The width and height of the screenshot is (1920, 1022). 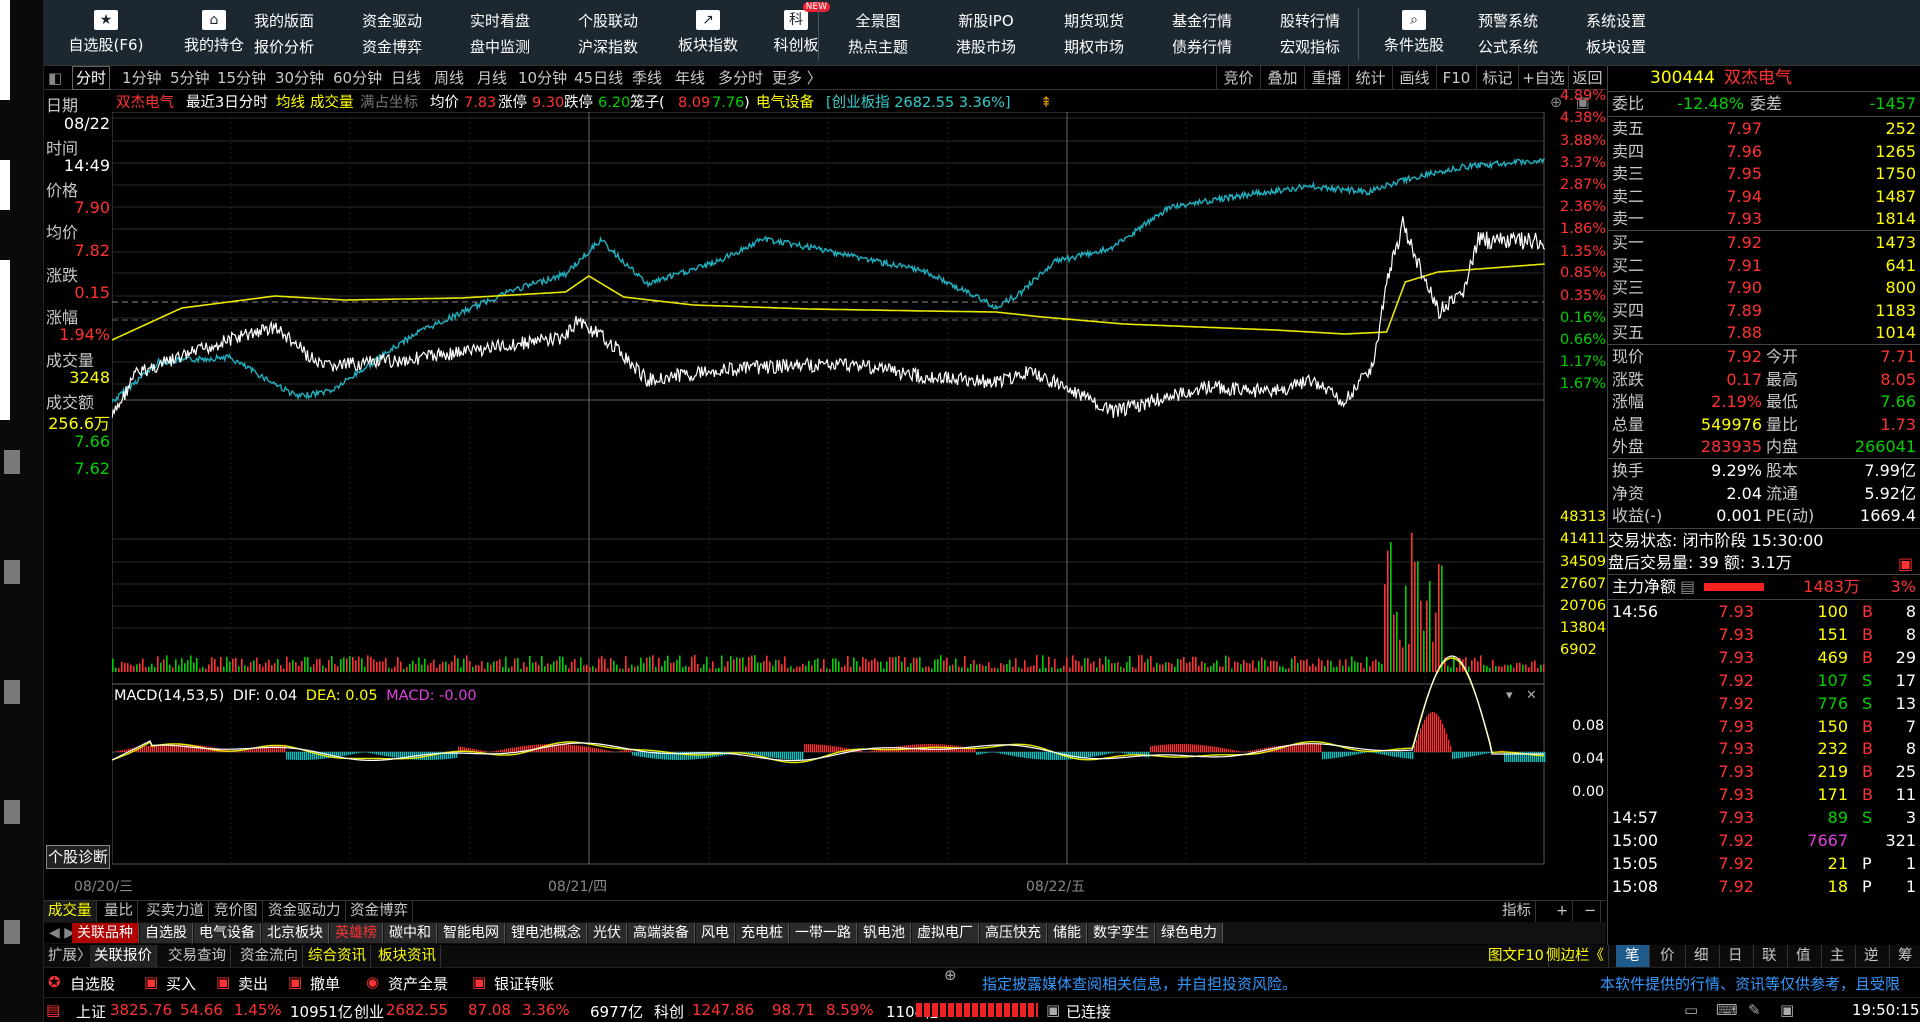 I want to click on menu-intraday-monitor: 盘中监测, so click(x=500, y=47).